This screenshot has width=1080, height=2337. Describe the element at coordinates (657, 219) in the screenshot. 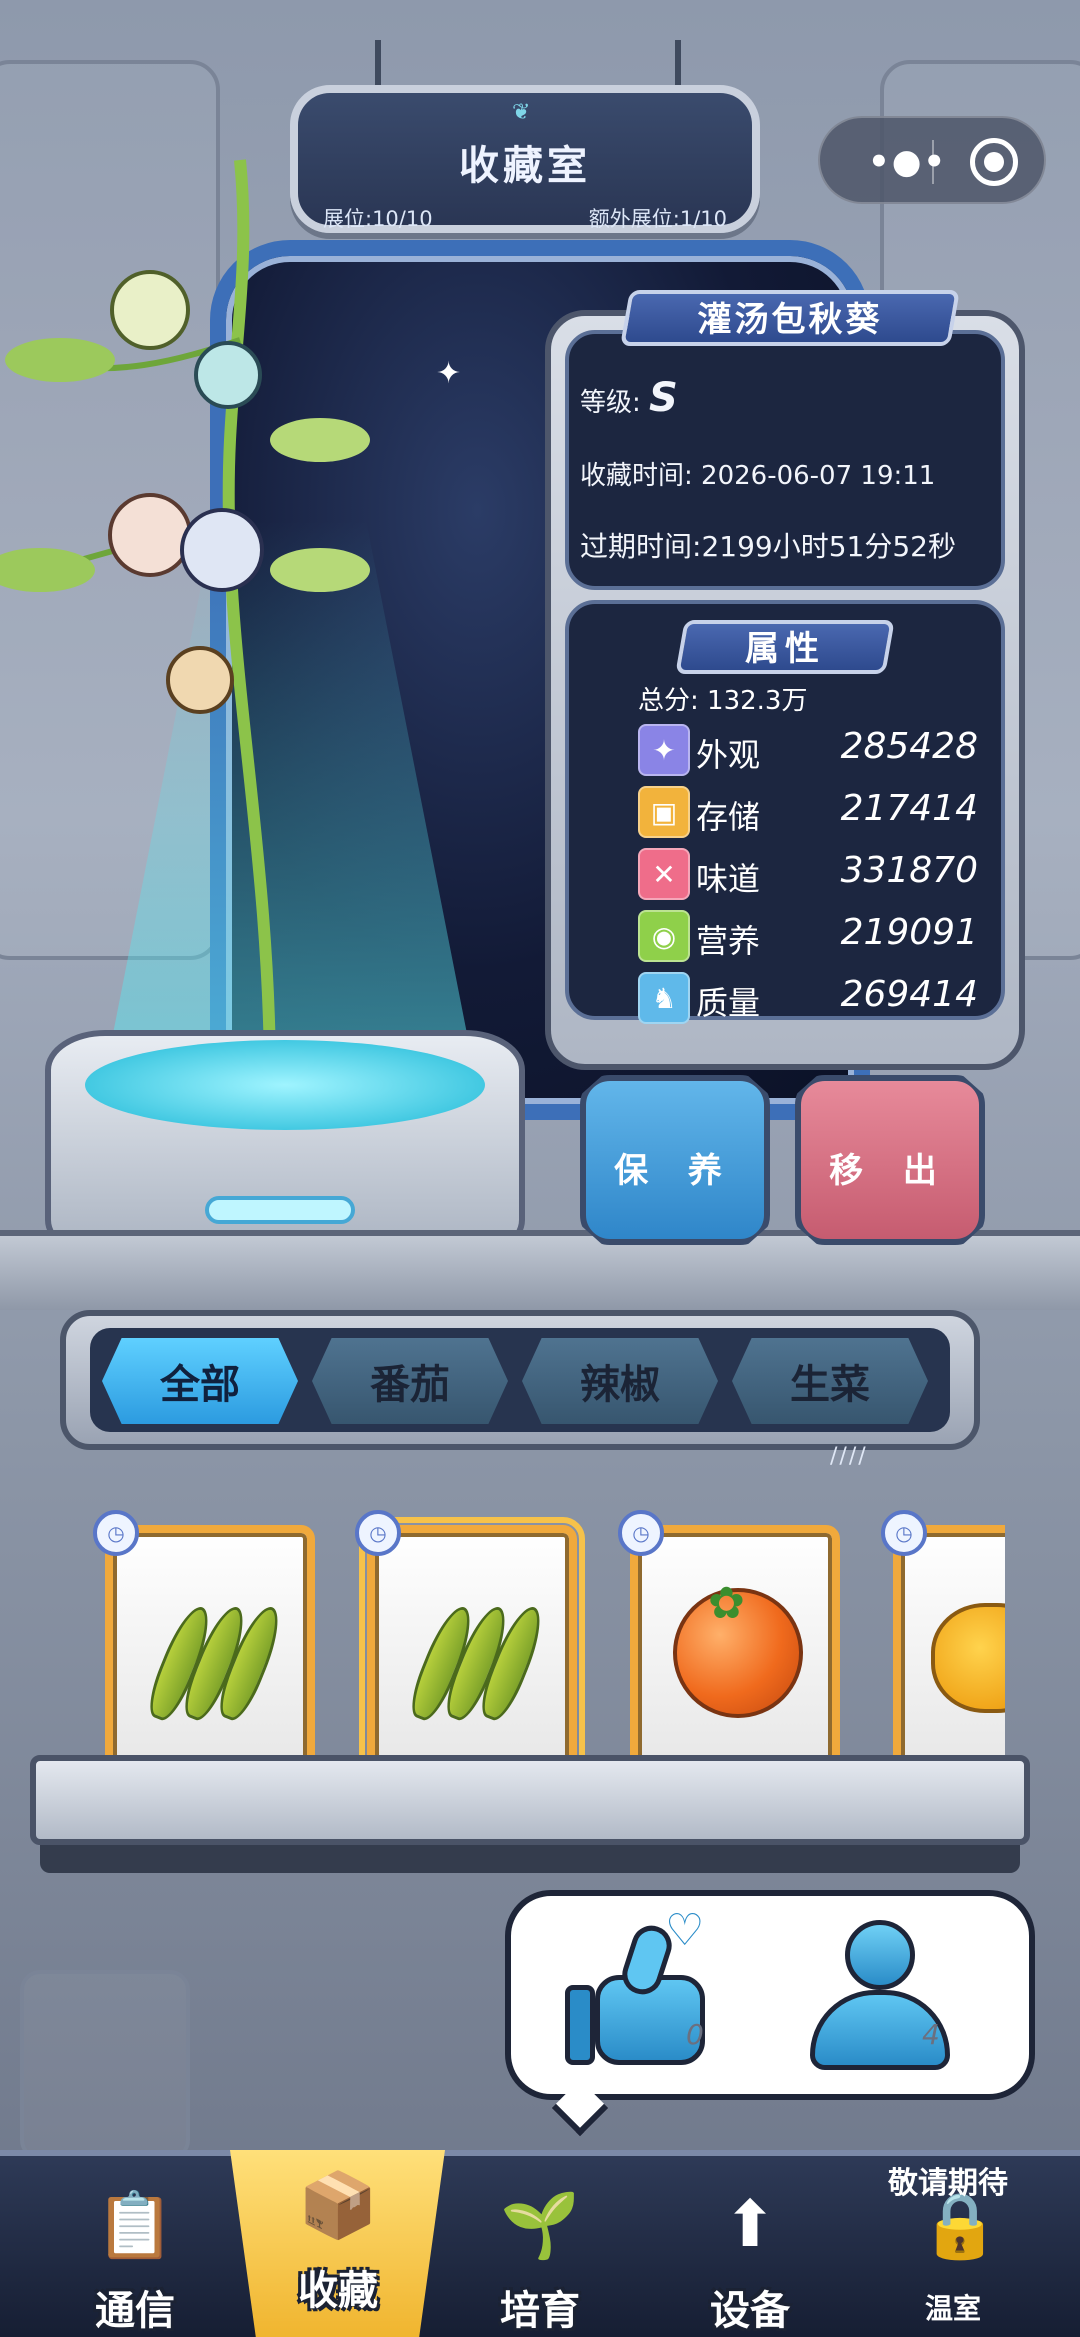

I see `extra-slot-count: 额外展位:1/10` at that location.